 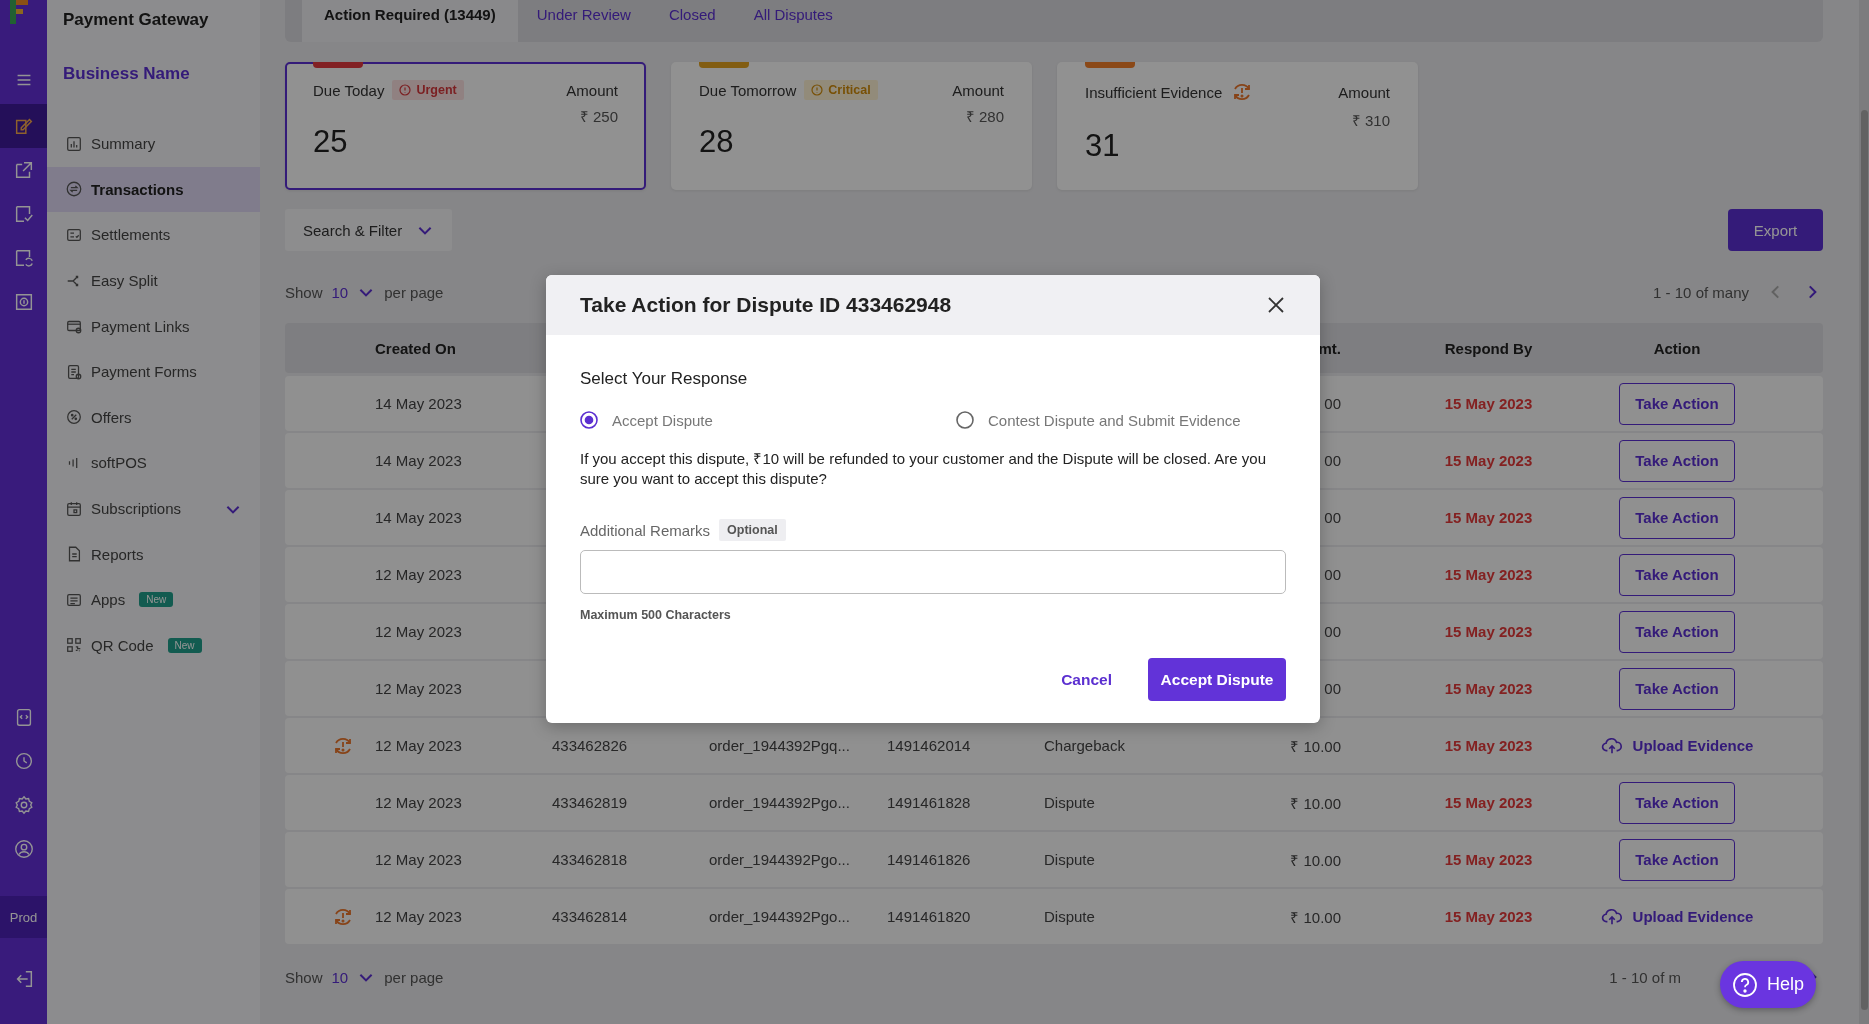 I want to click on scrollbar, so click(x=1864, y=560).